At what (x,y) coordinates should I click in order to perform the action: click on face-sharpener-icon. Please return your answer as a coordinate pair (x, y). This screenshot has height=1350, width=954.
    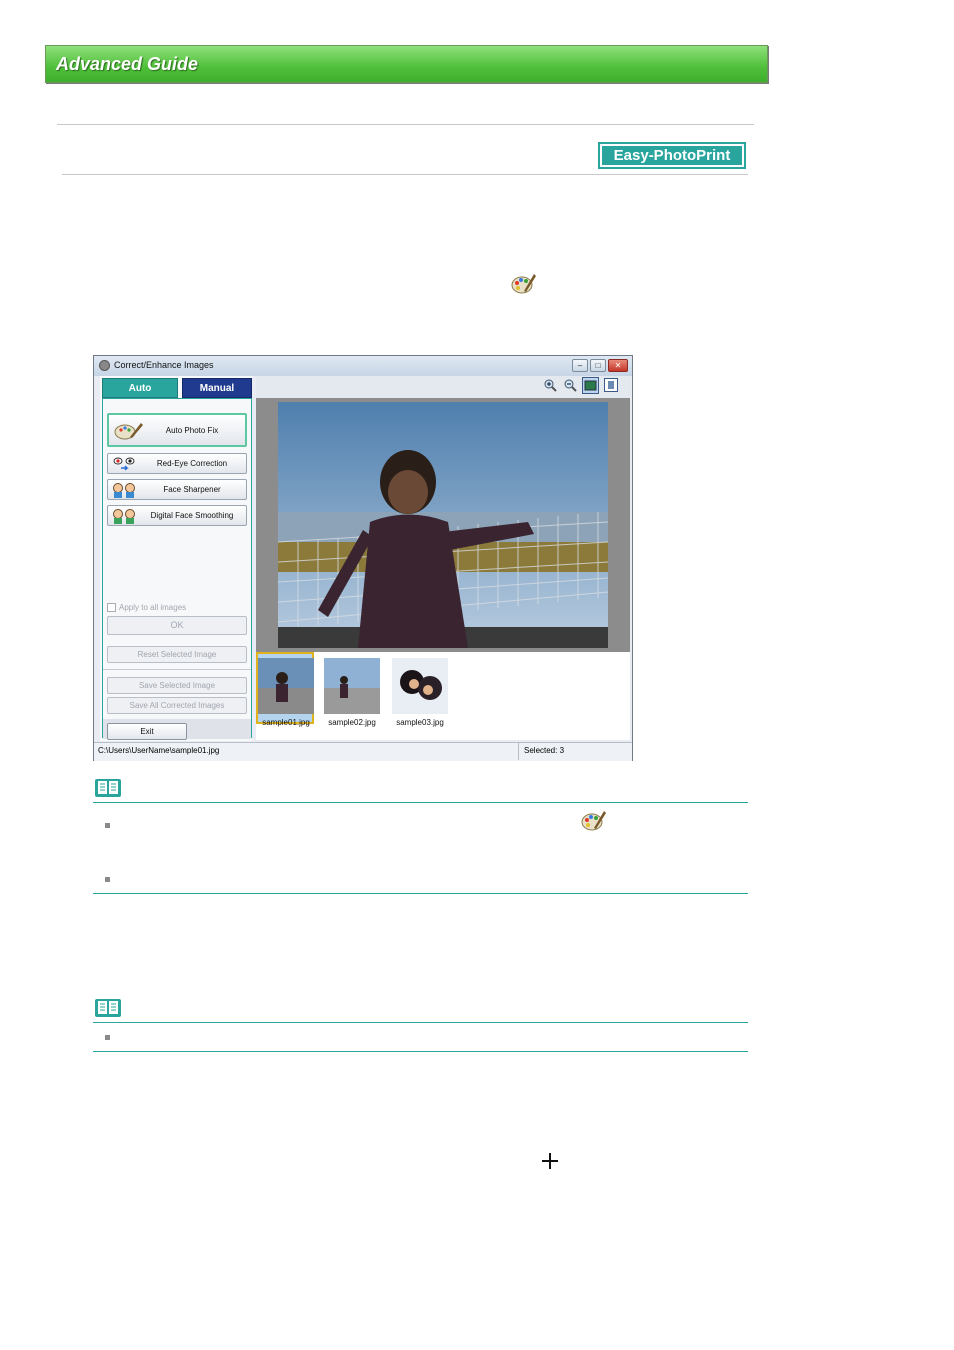
    Looking at the image, I should click on (124, 490).